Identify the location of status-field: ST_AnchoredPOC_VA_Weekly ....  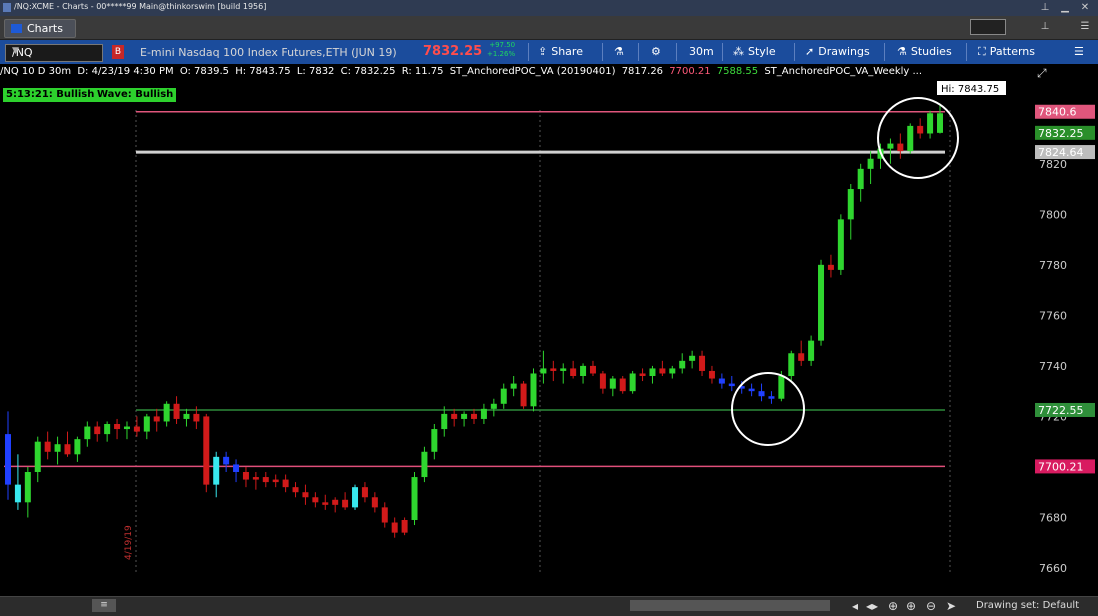
(843, 71).